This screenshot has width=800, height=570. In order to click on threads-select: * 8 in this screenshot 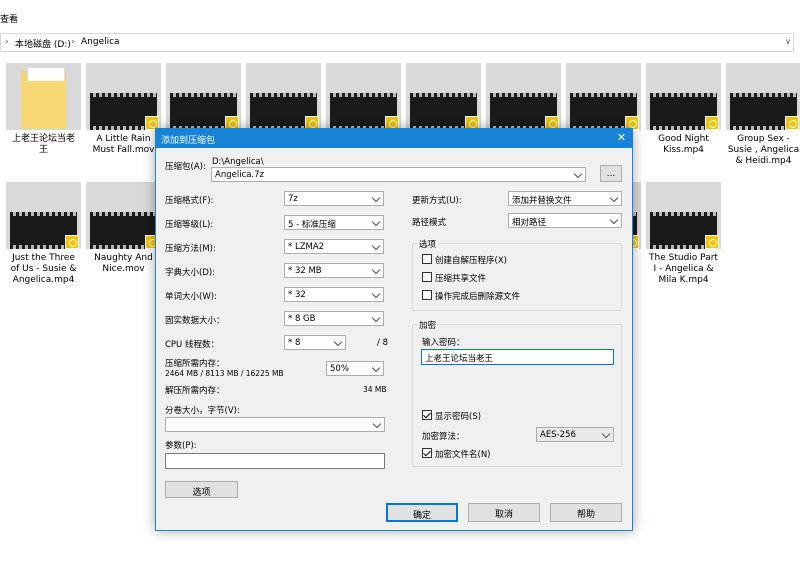, I will do `click(315, 342)`.